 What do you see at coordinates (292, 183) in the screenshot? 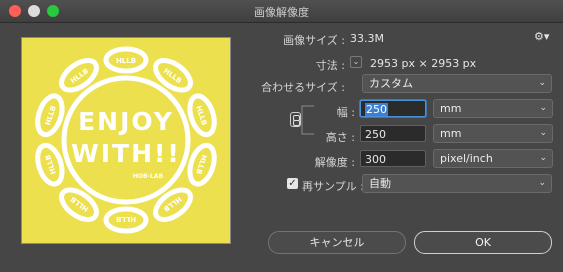
I see `resample-checkbox: ✓` at bounding box center [292, 183].